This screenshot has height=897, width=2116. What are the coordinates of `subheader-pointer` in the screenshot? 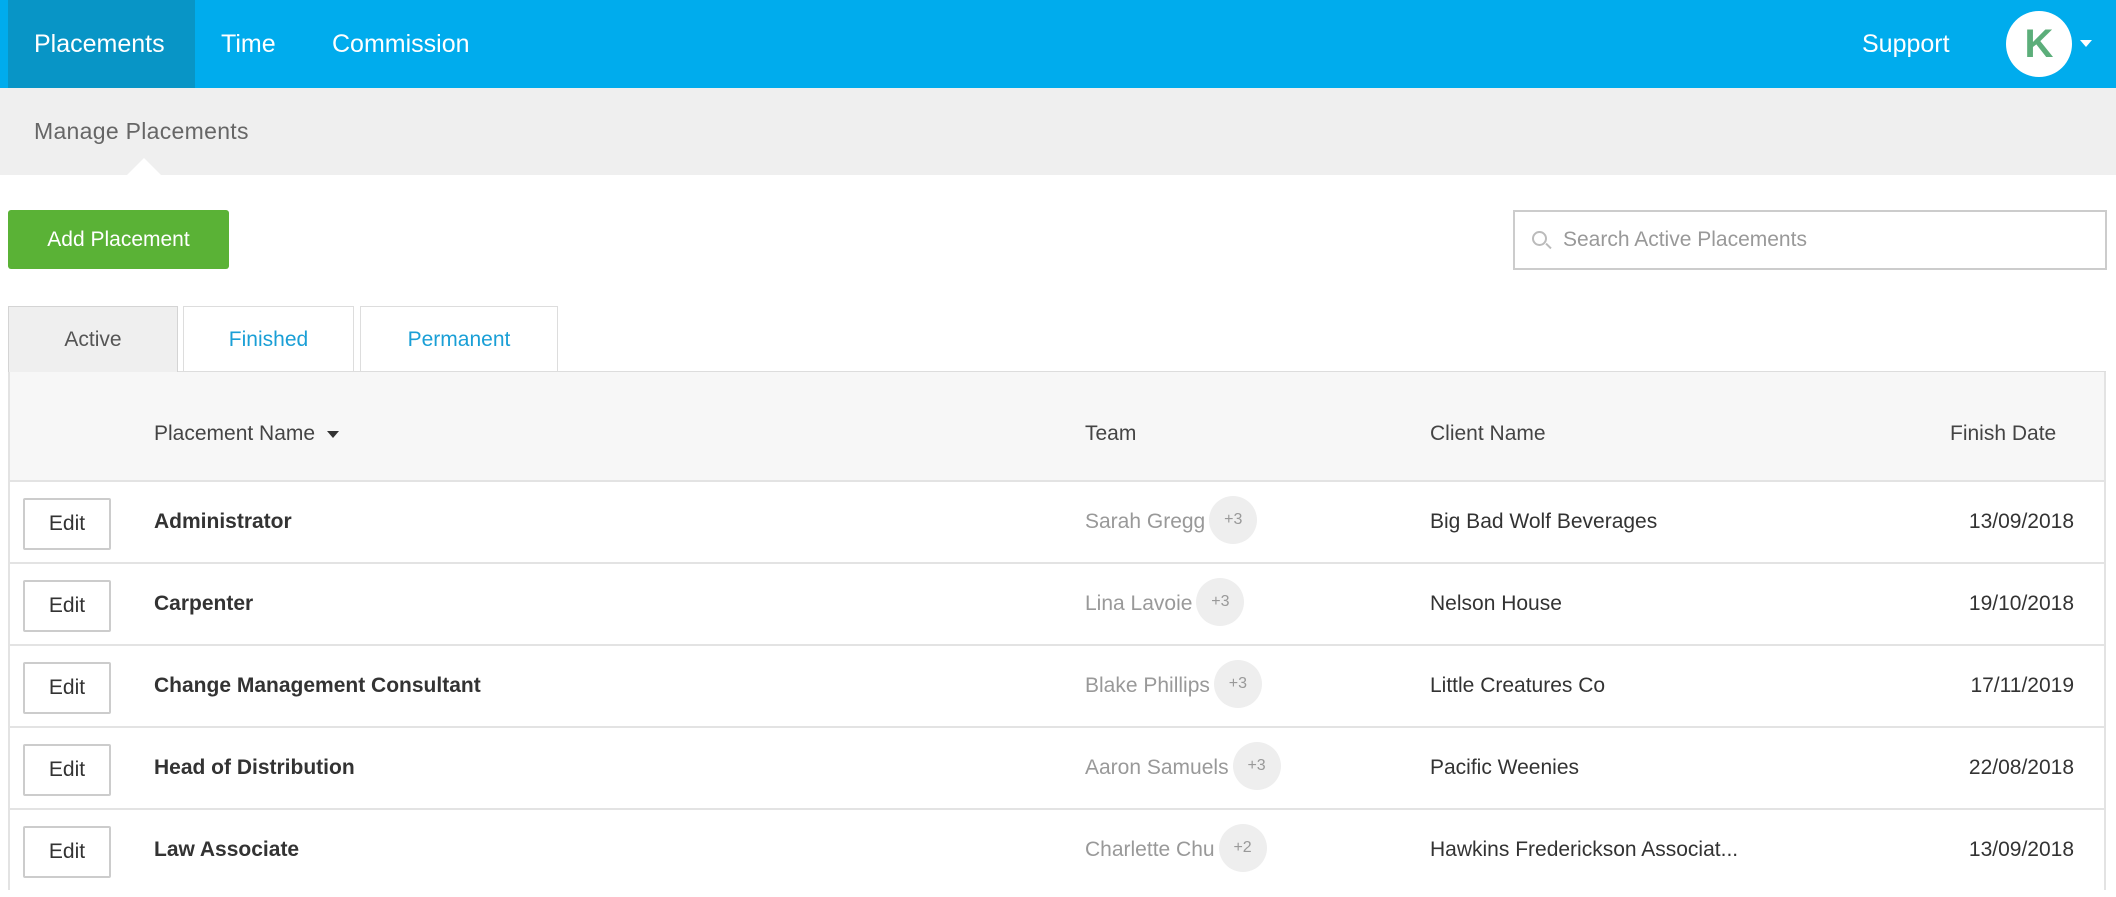 It's located at (144, 166).